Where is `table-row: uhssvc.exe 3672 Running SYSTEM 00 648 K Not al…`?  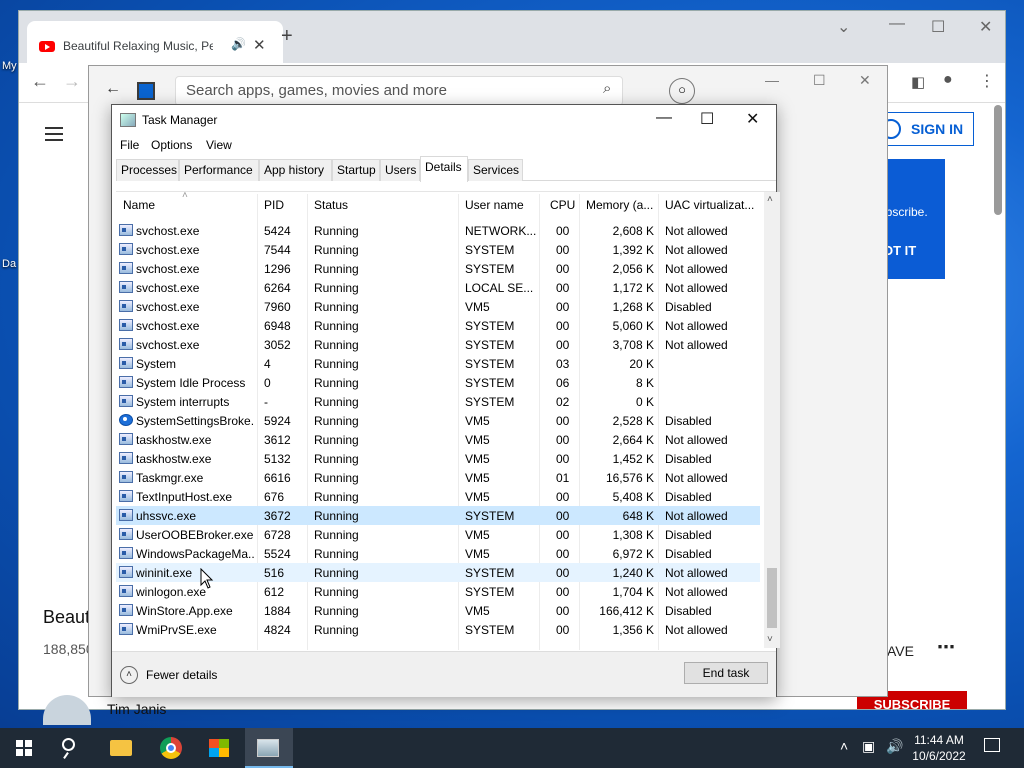
table-row: uhssvc.exe 3672 Running SYSTEM 00 648 K Not al… is located at coordinates (438, 515).